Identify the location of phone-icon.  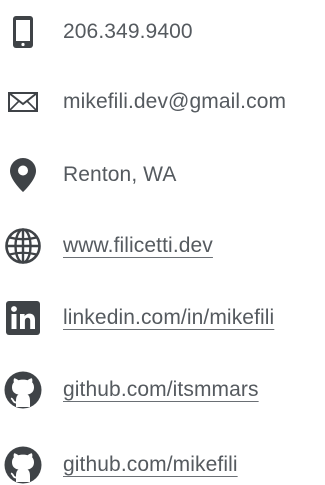
(23, 32).